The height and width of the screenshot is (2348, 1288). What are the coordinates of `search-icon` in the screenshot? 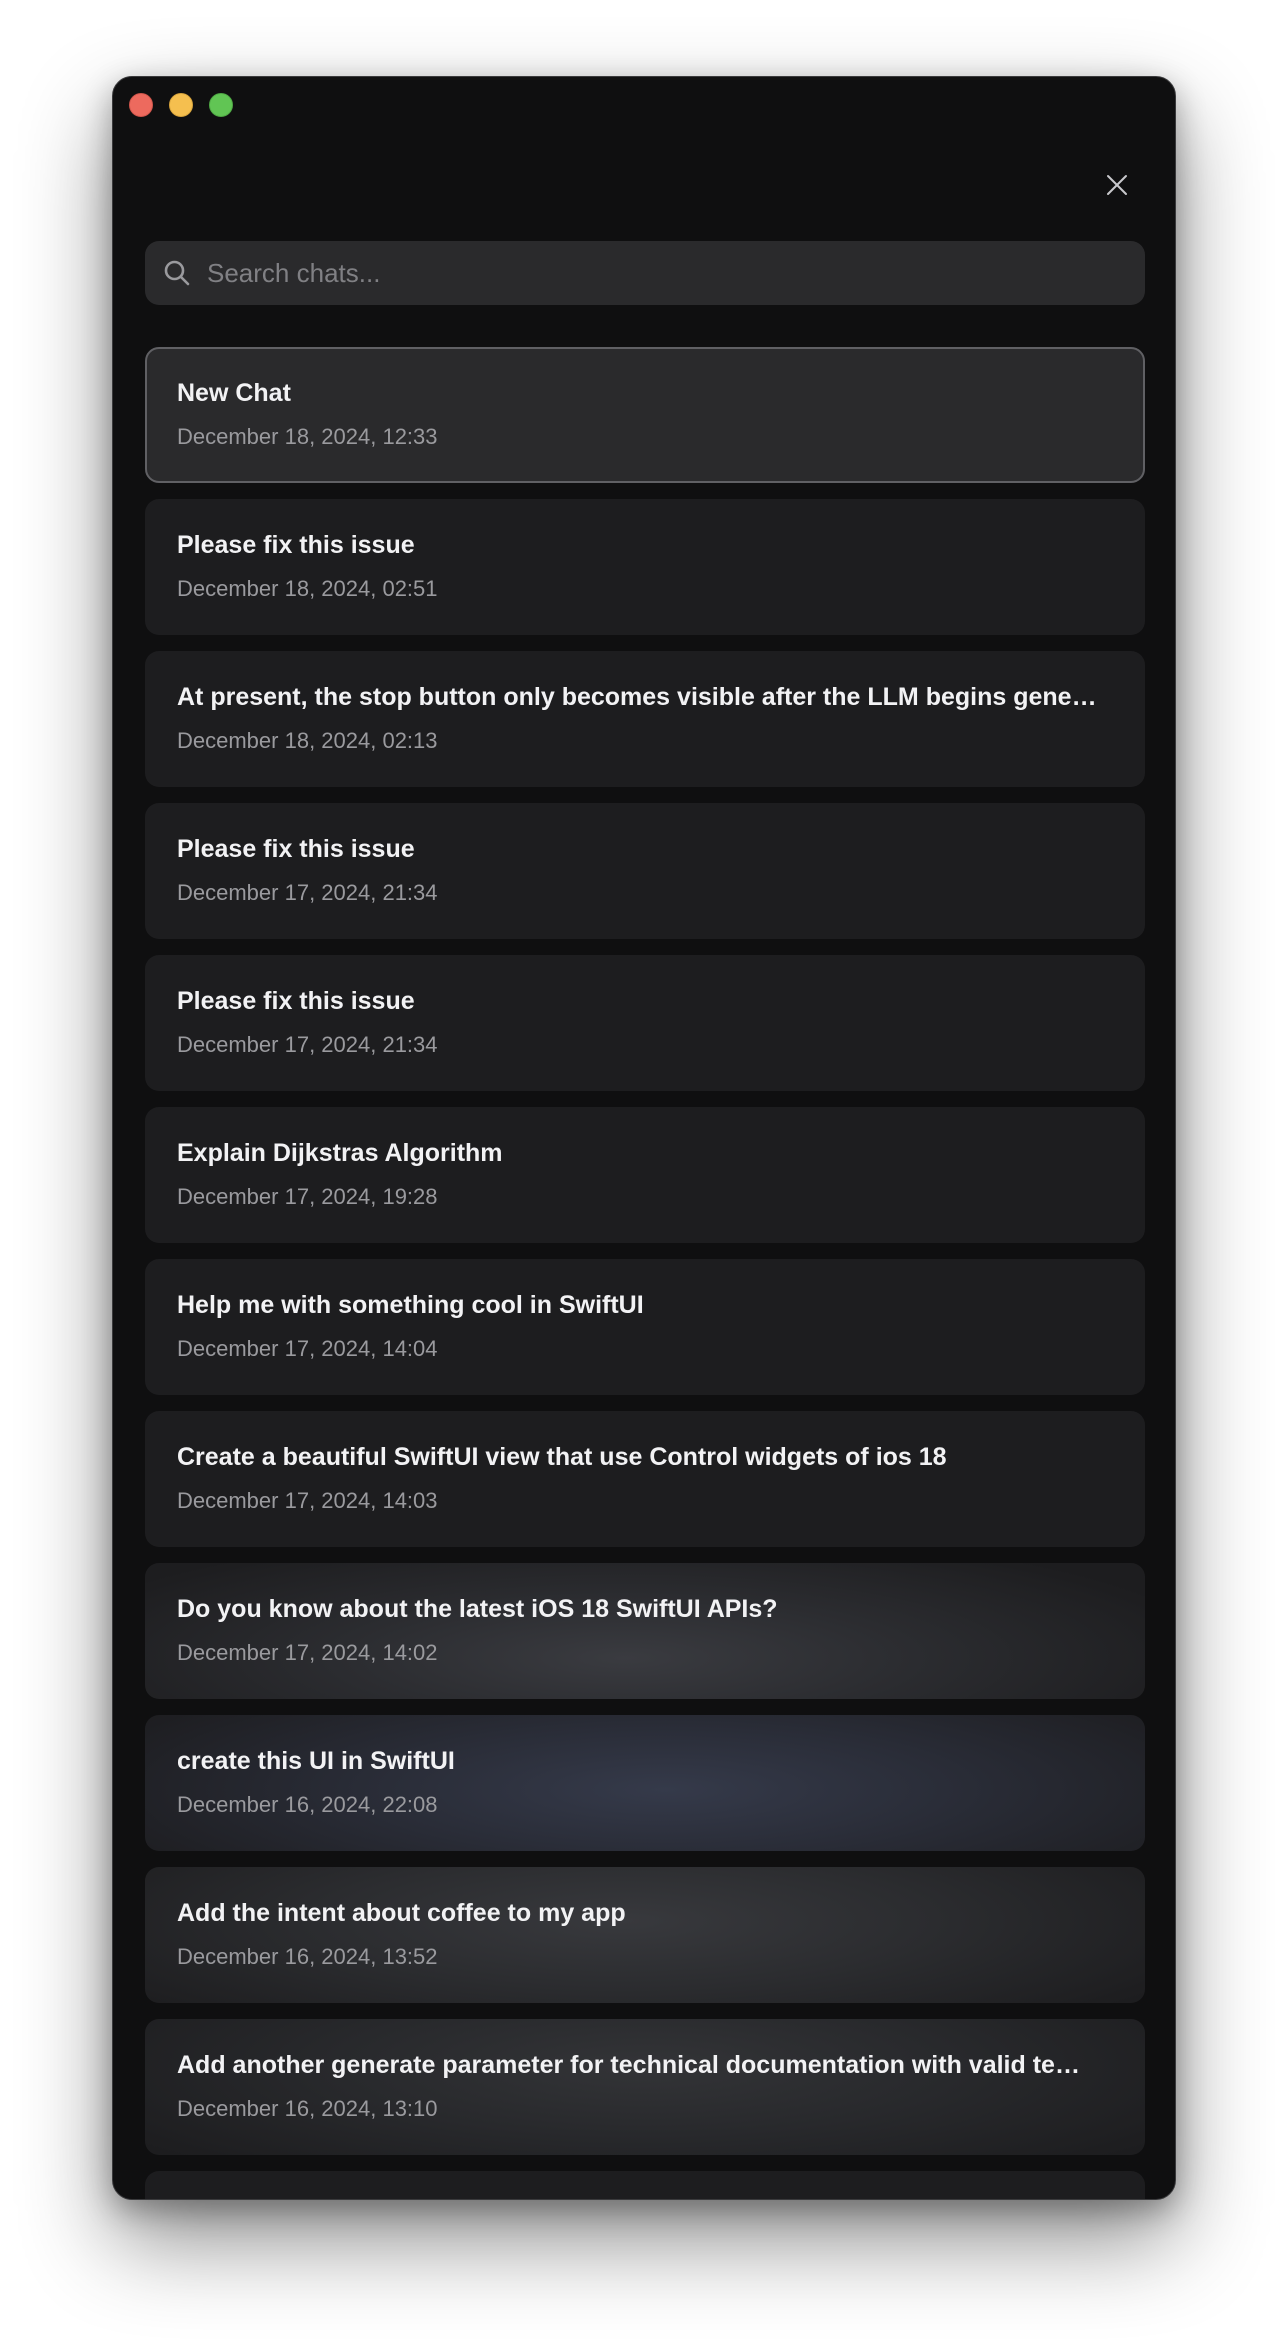 It's located at (177, 273).